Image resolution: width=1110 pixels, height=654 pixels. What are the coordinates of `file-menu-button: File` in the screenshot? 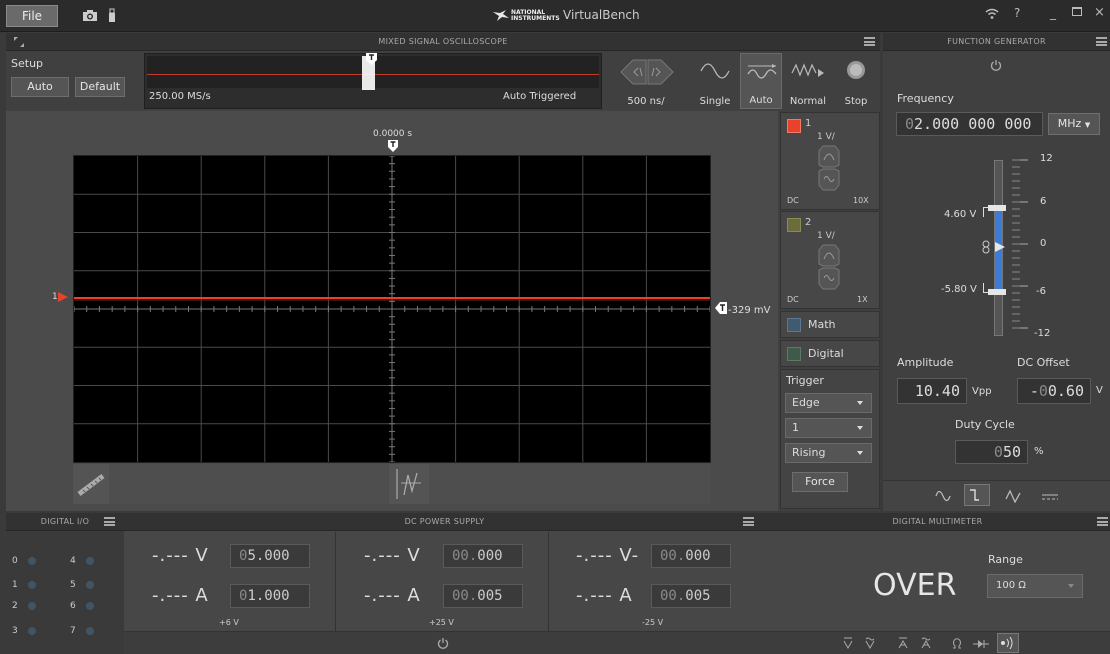 It's located at (32, 16).